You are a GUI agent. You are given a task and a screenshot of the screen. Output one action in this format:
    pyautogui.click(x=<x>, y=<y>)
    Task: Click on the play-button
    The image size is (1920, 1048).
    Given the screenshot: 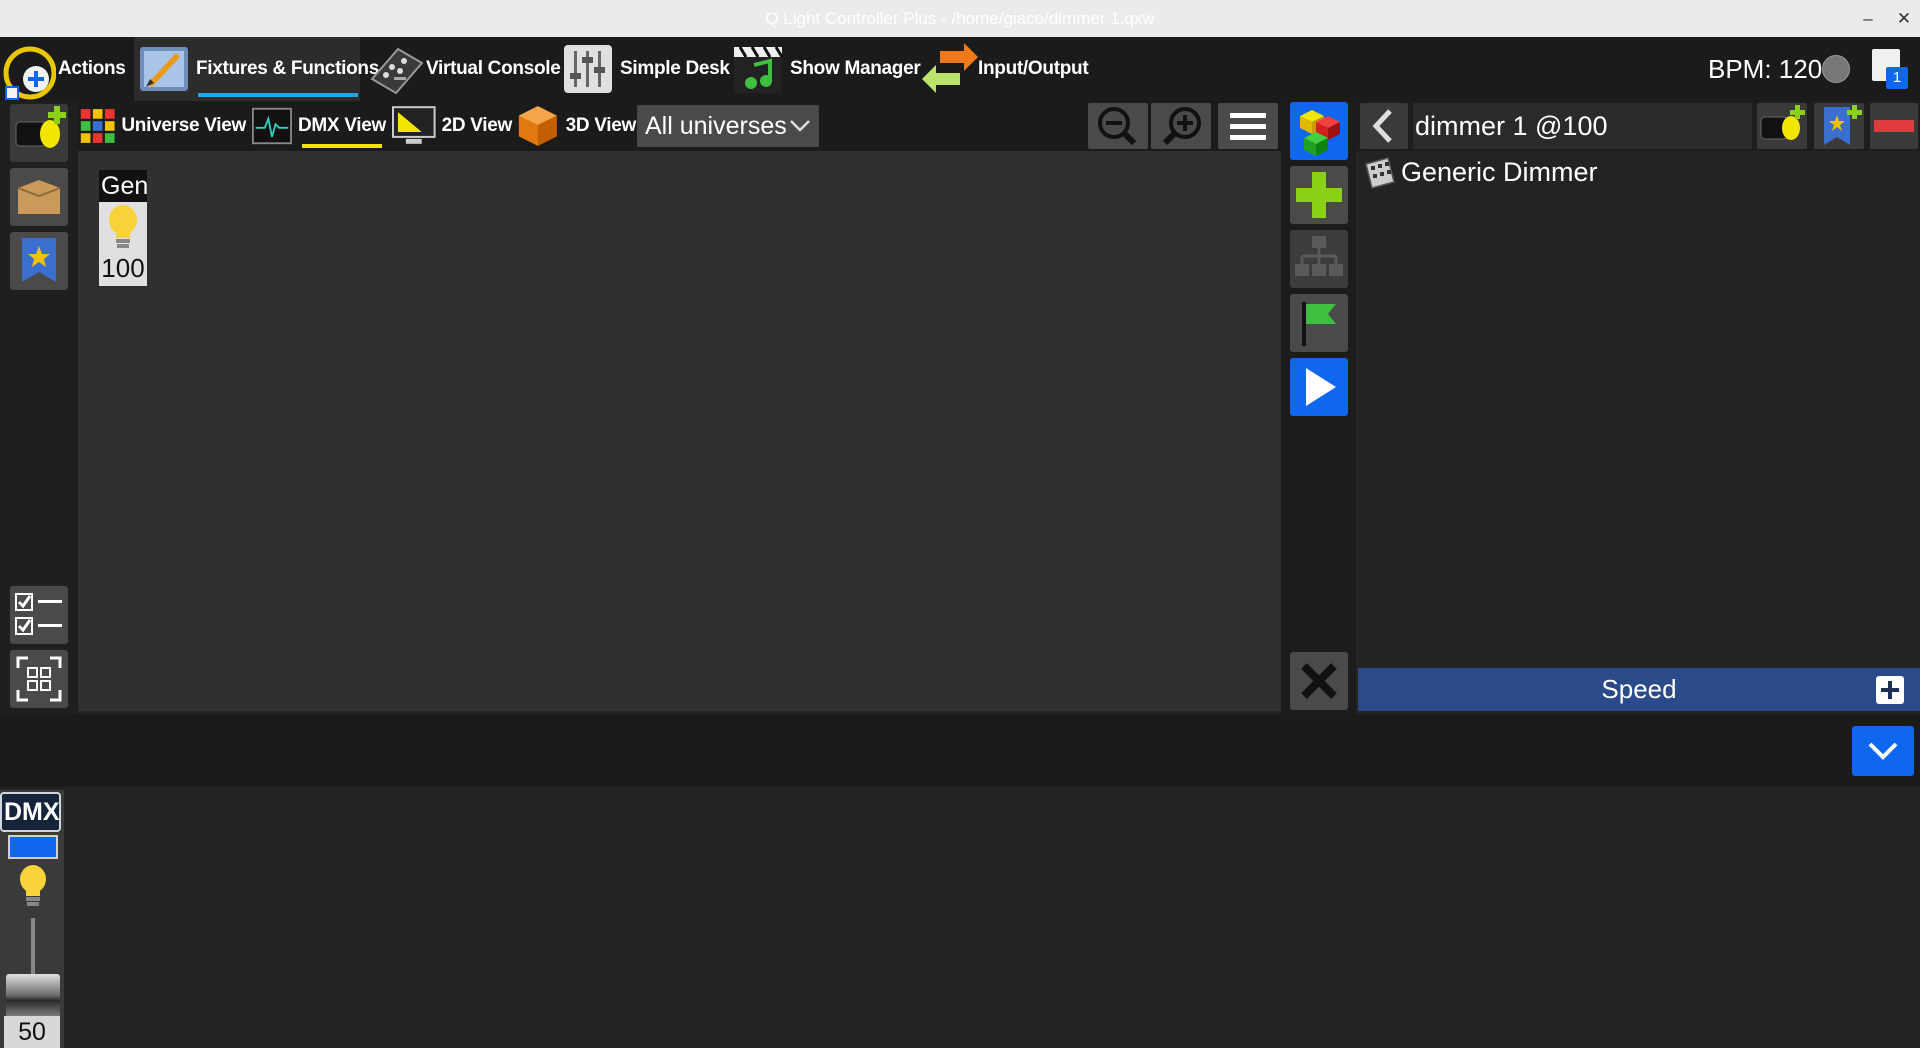 What is the action you would take?
    pyautogui.click(x=1319, y=387)
    